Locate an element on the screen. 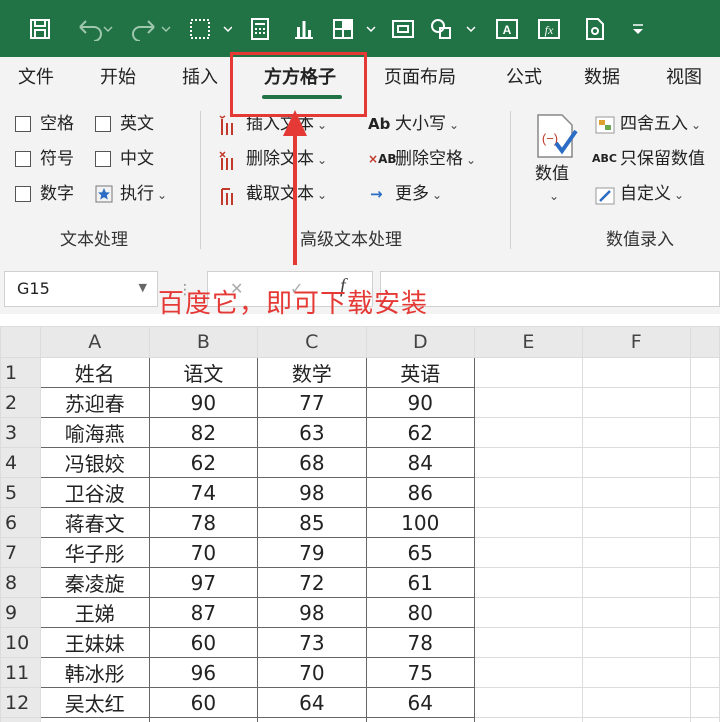 This screenshot has width=720, height=722. tab-file: 文件 is located at coordinates (36, 79).